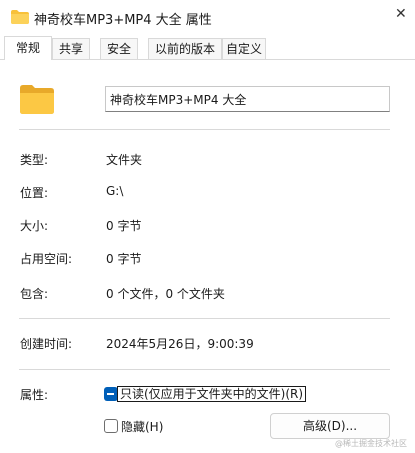 The image size is (415, 453). What do you see at coordinates (244, 48) in the screenshot?
I see `tab-customize: 自定义` at bounding box center [244, 48].